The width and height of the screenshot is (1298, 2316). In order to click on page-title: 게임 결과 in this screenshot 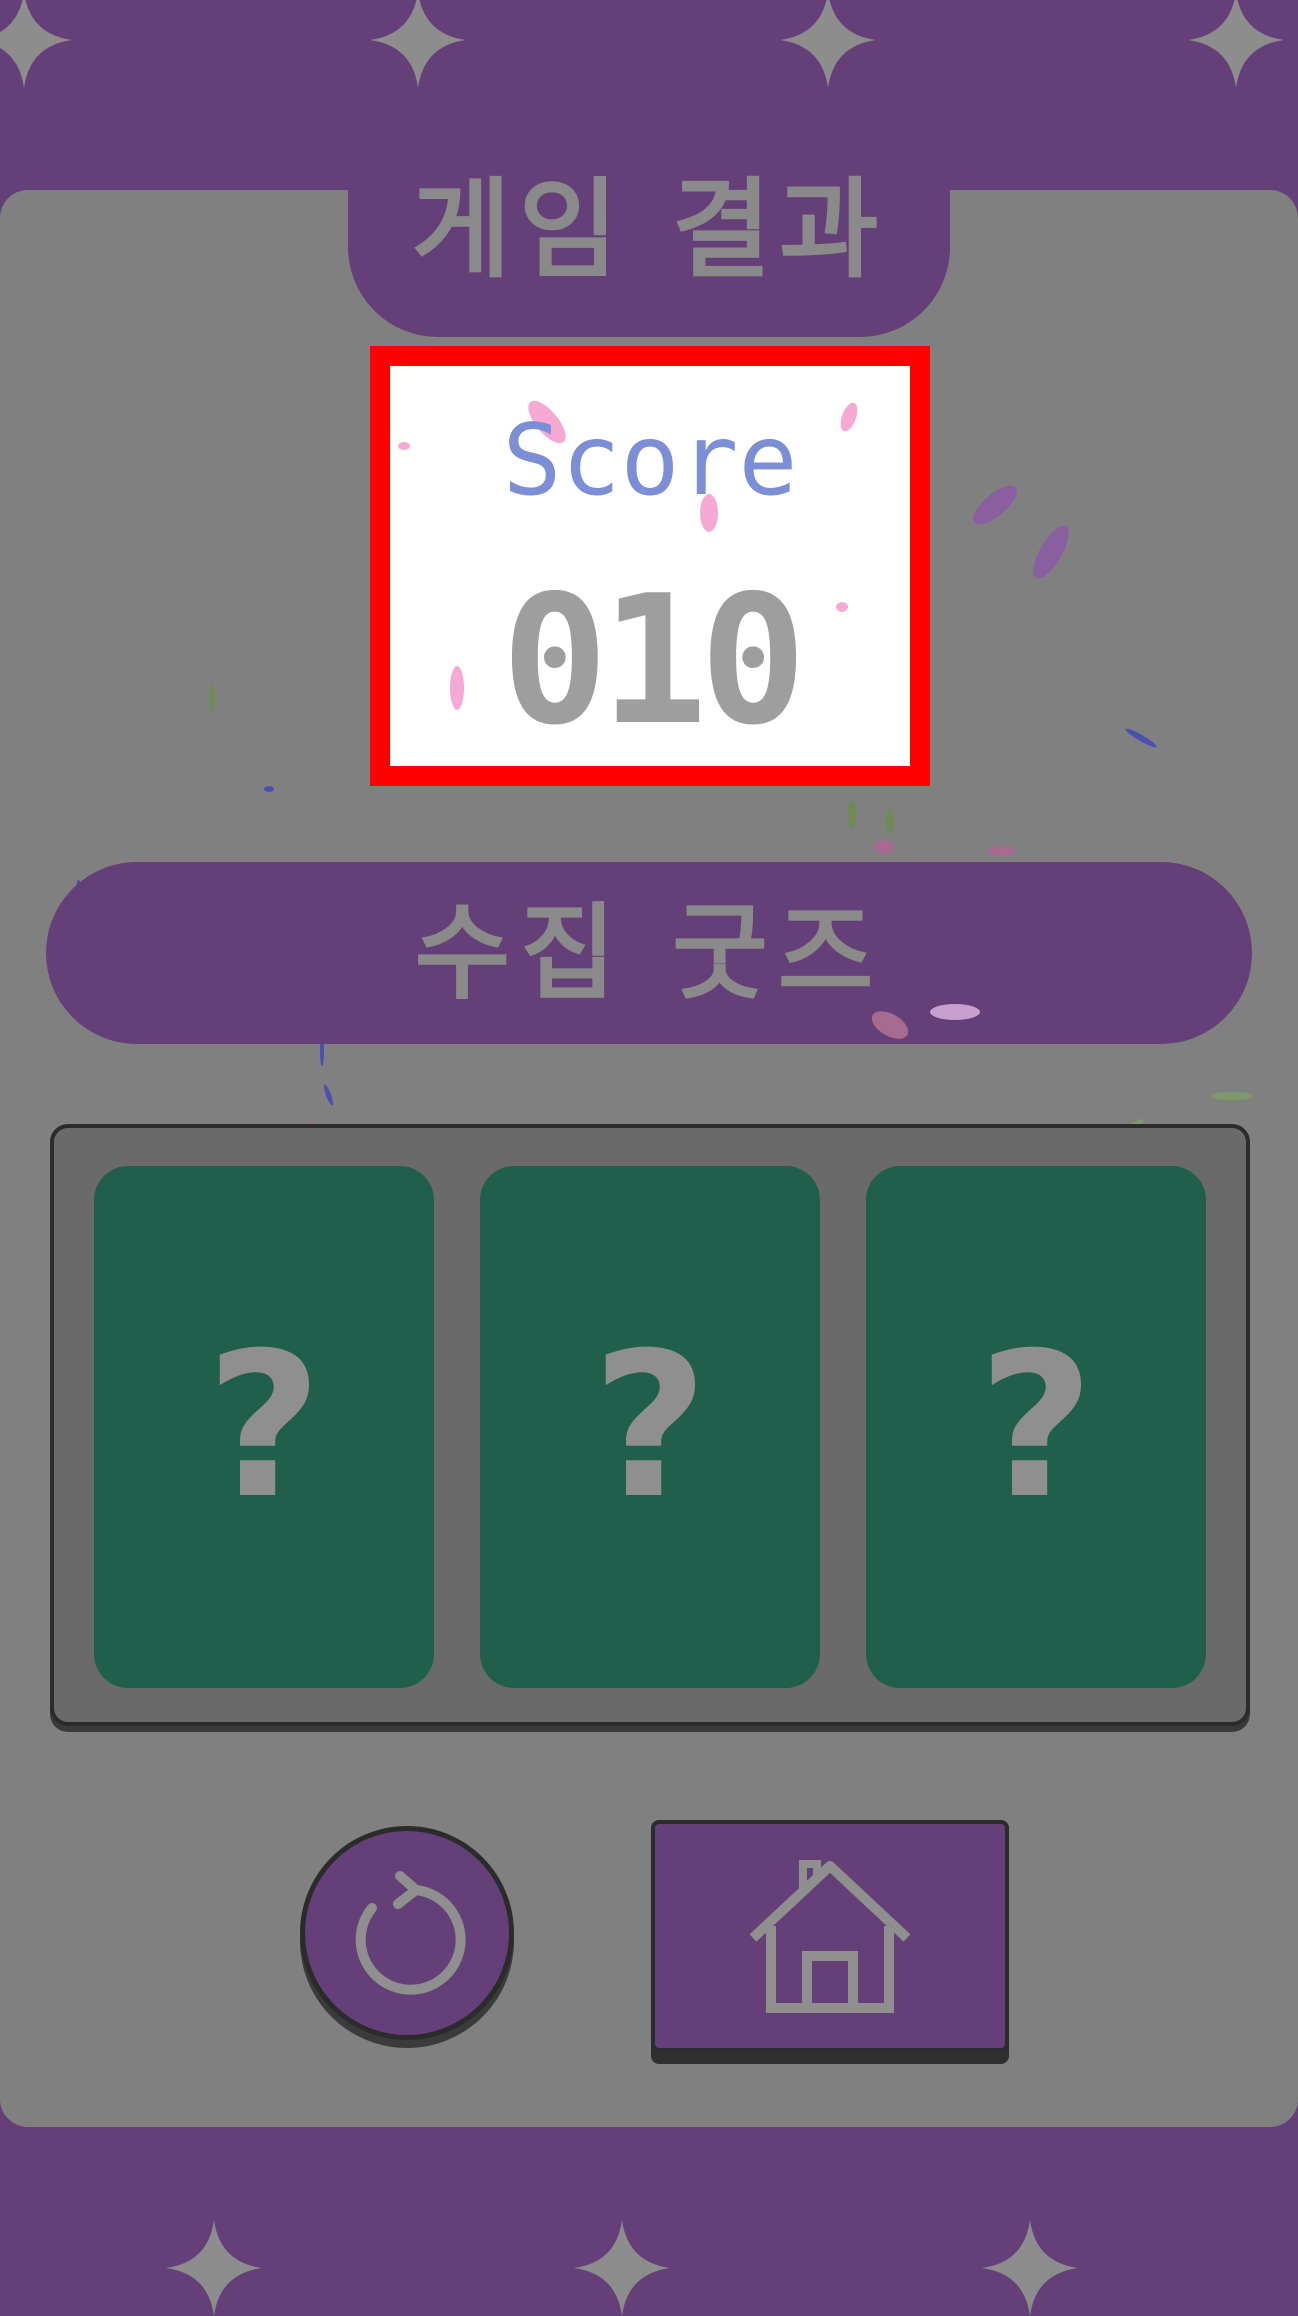, I will do `click(649, 230)`.